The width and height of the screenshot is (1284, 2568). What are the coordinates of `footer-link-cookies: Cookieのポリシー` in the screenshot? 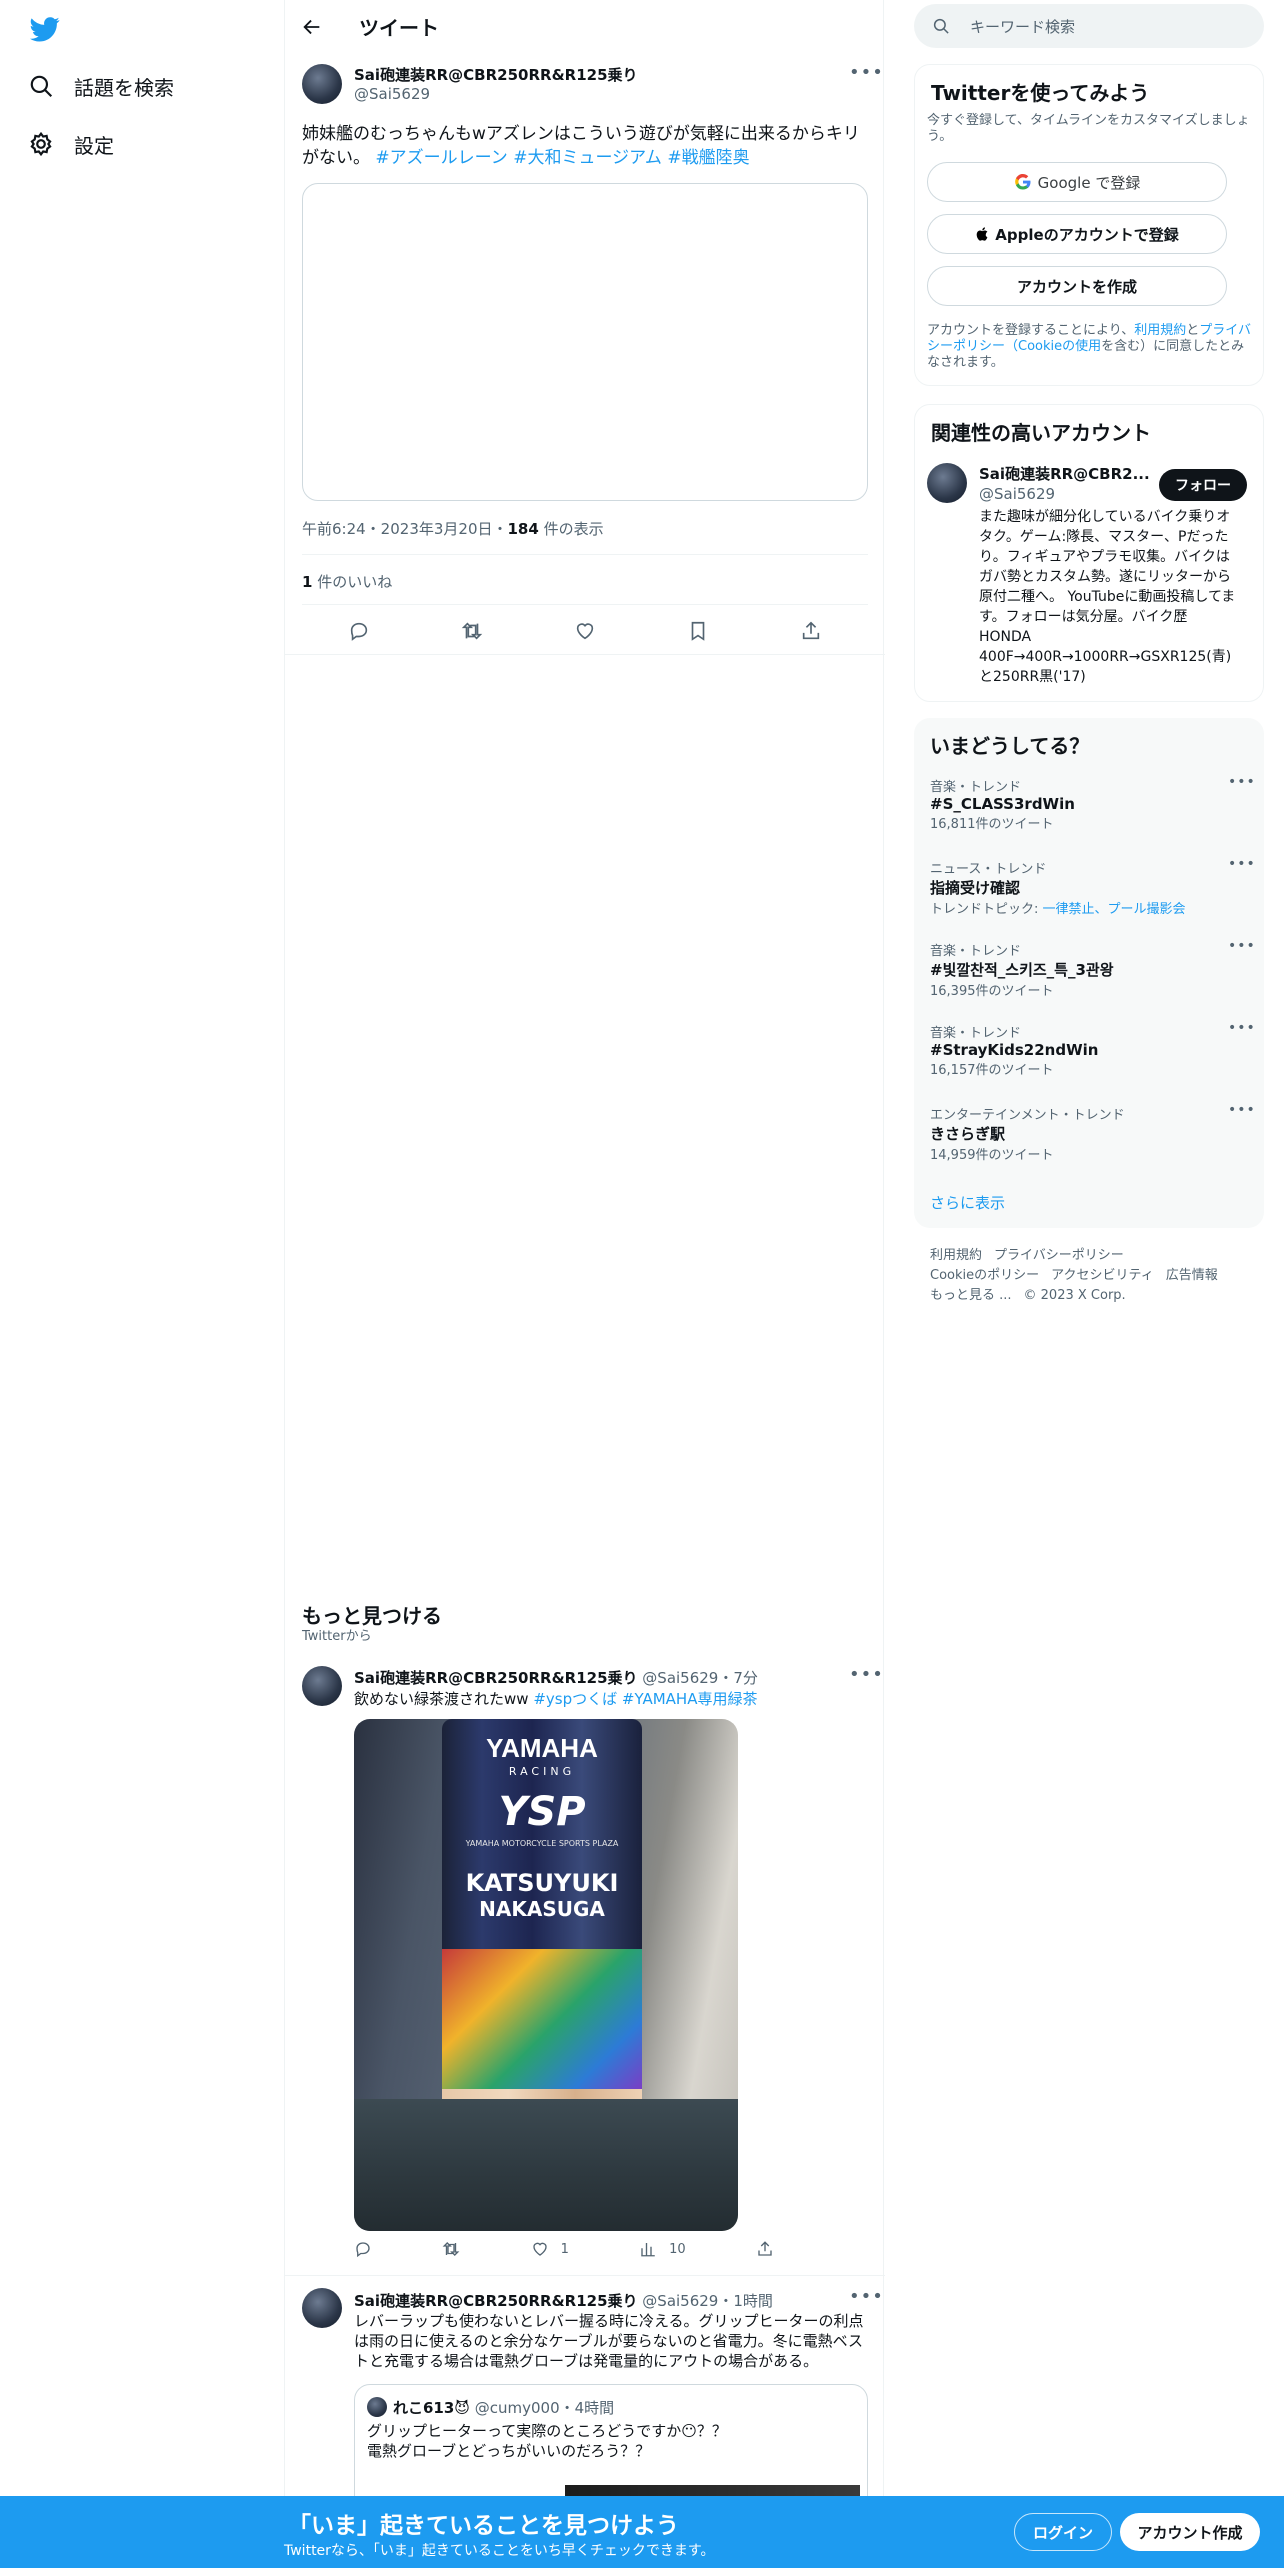 It's located at (984, 1275).